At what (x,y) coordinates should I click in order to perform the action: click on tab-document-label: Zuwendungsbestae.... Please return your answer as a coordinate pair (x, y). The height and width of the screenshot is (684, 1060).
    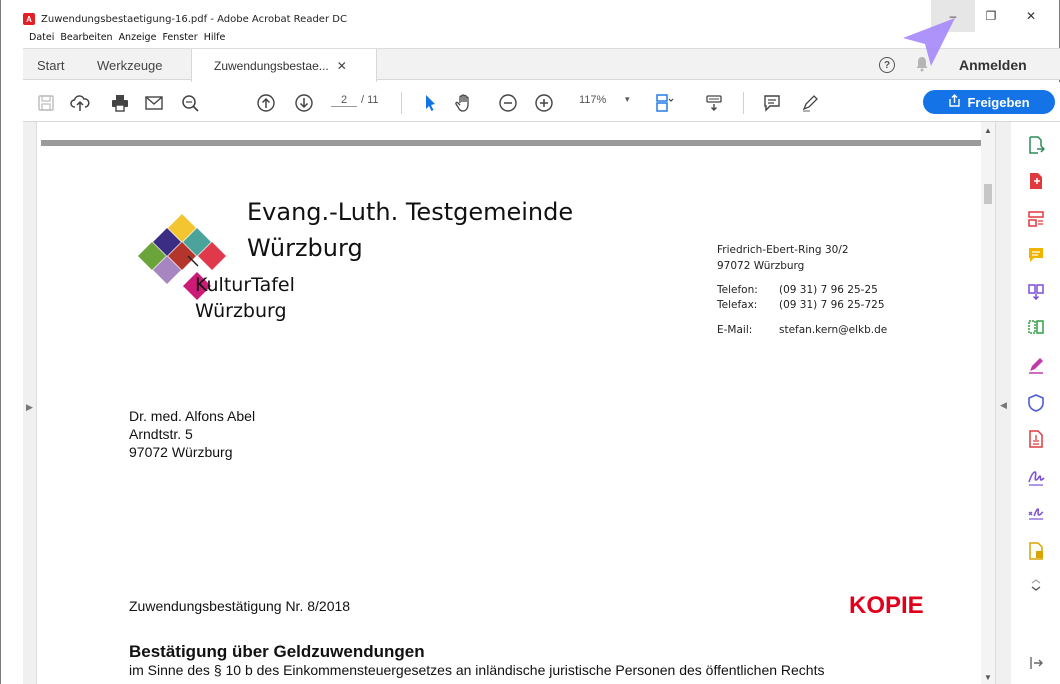
    Looking at the image, I should click on (271, 65).